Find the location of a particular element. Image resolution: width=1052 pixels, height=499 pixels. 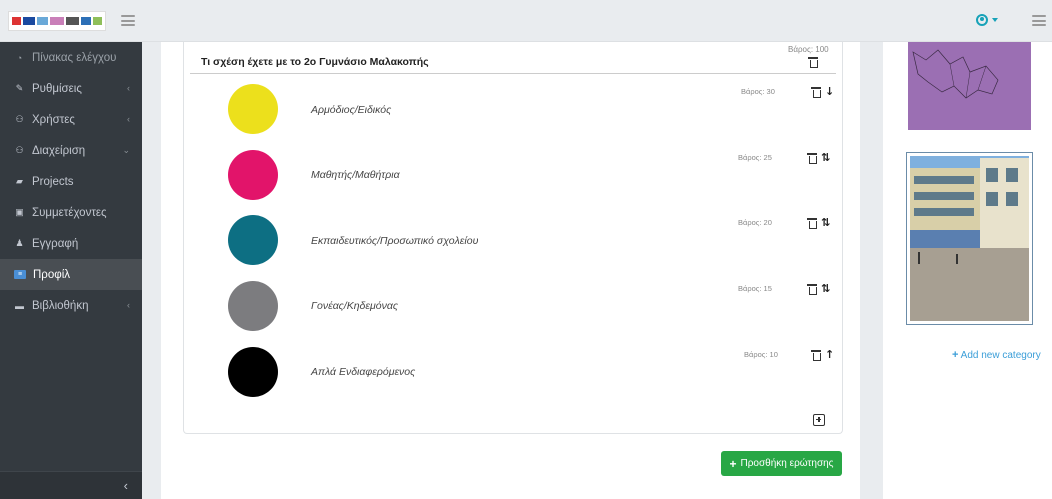

delete-question-button is located at coordinates (813, 62).